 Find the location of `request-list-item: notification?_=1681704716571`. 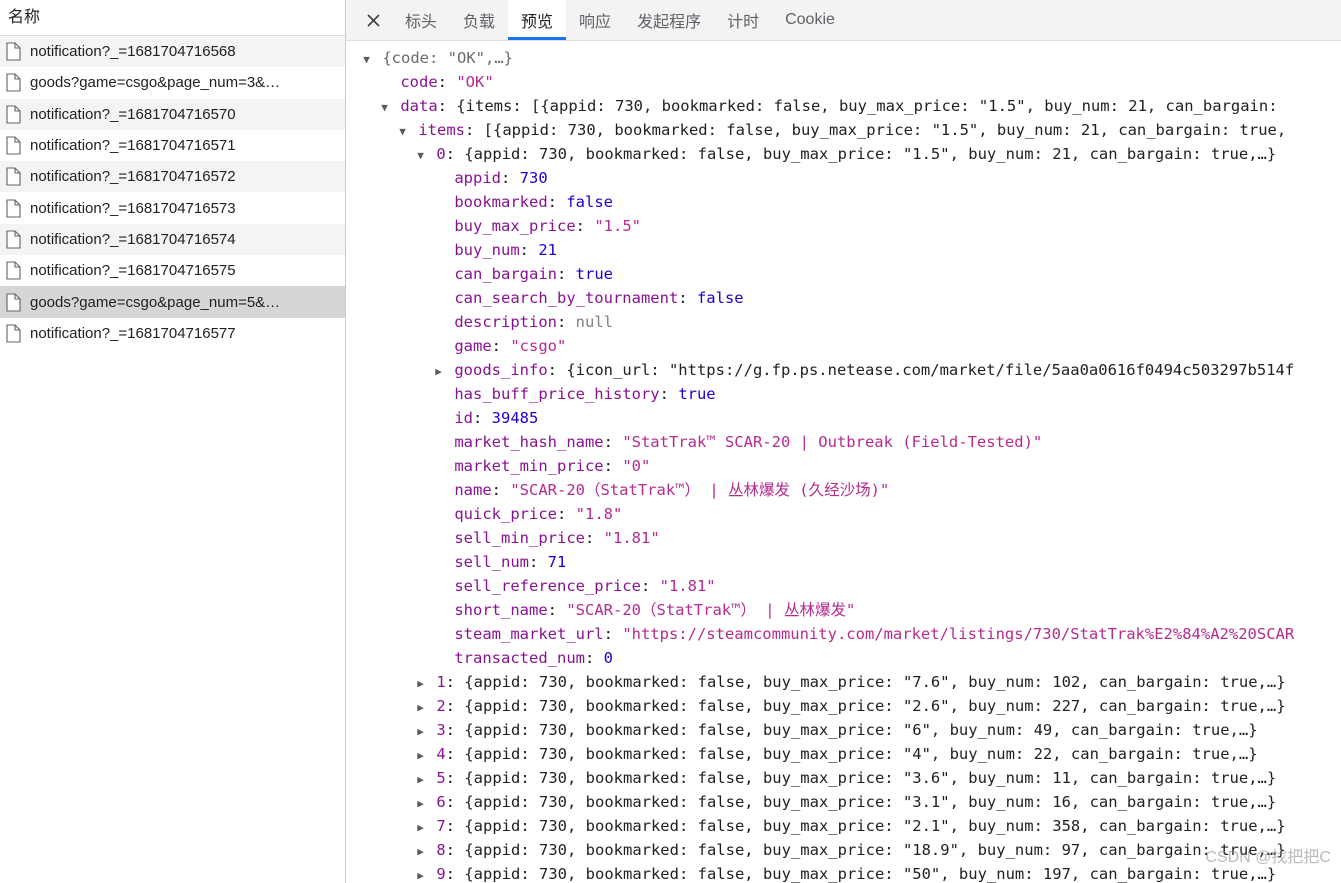

request-list-item: notification?_=1681704716571 is located at coordinates (172, 145).